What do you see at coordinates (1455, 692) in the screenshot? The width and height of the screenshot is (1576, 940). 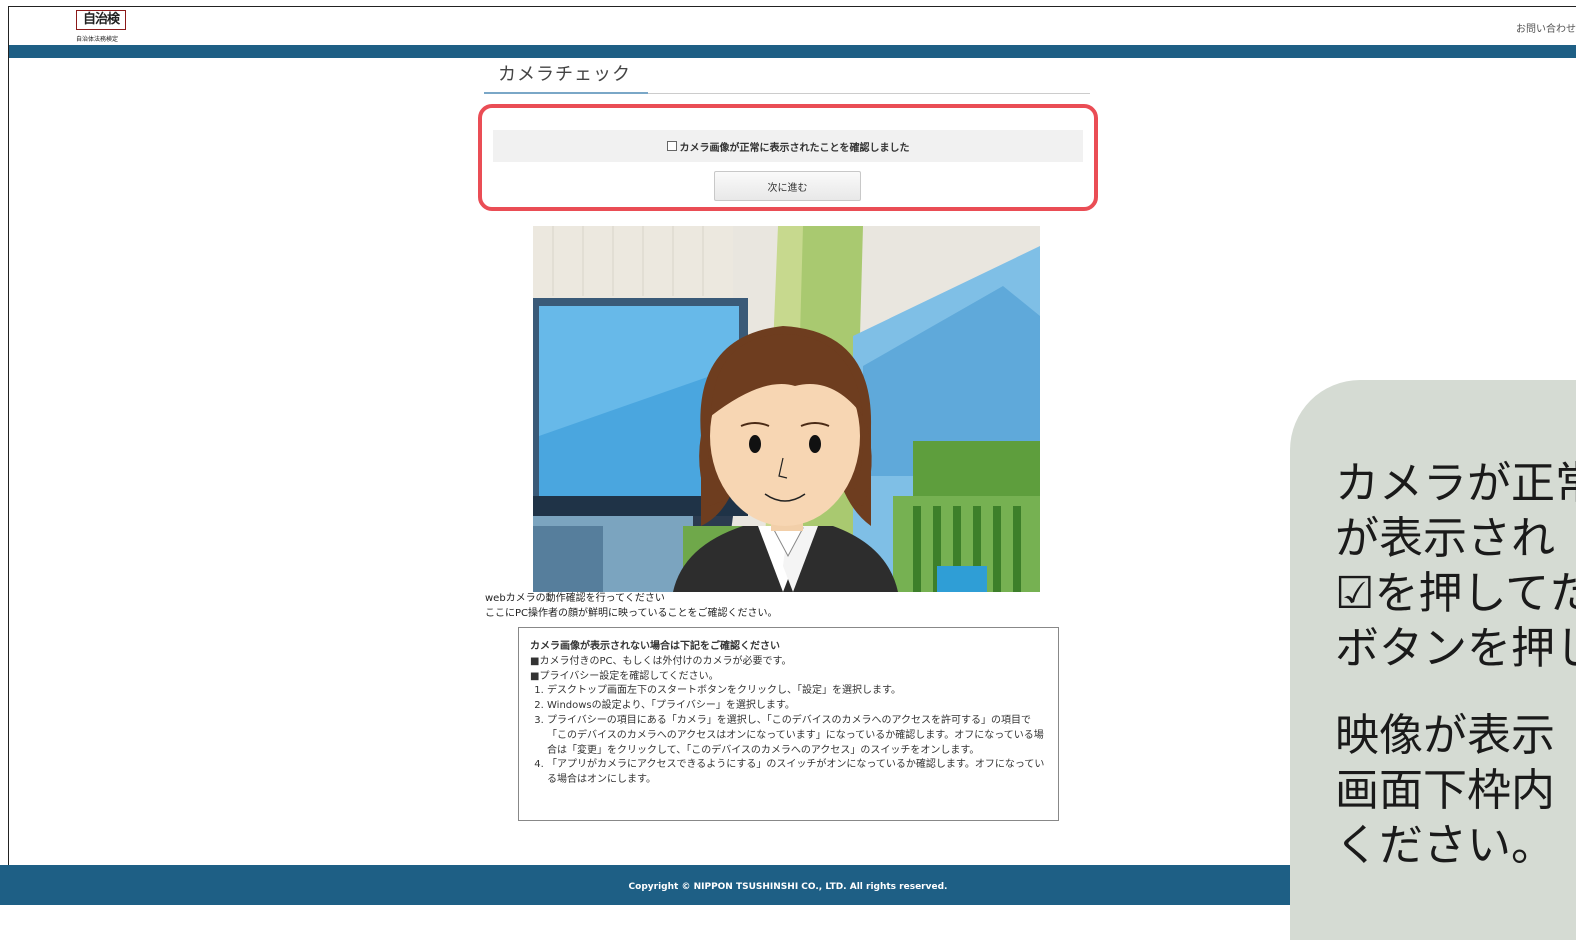 I see `callout-gap` at bounding box center [1455, 692].